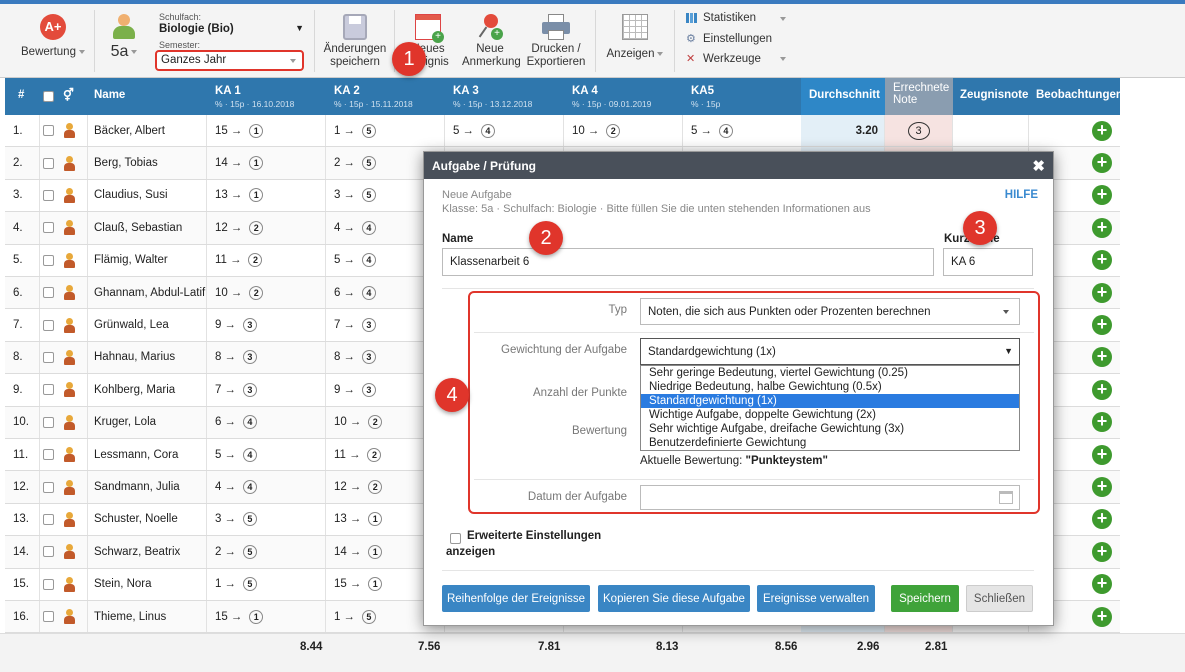  I want to click on close-button: Schließen, so click(999, 598).